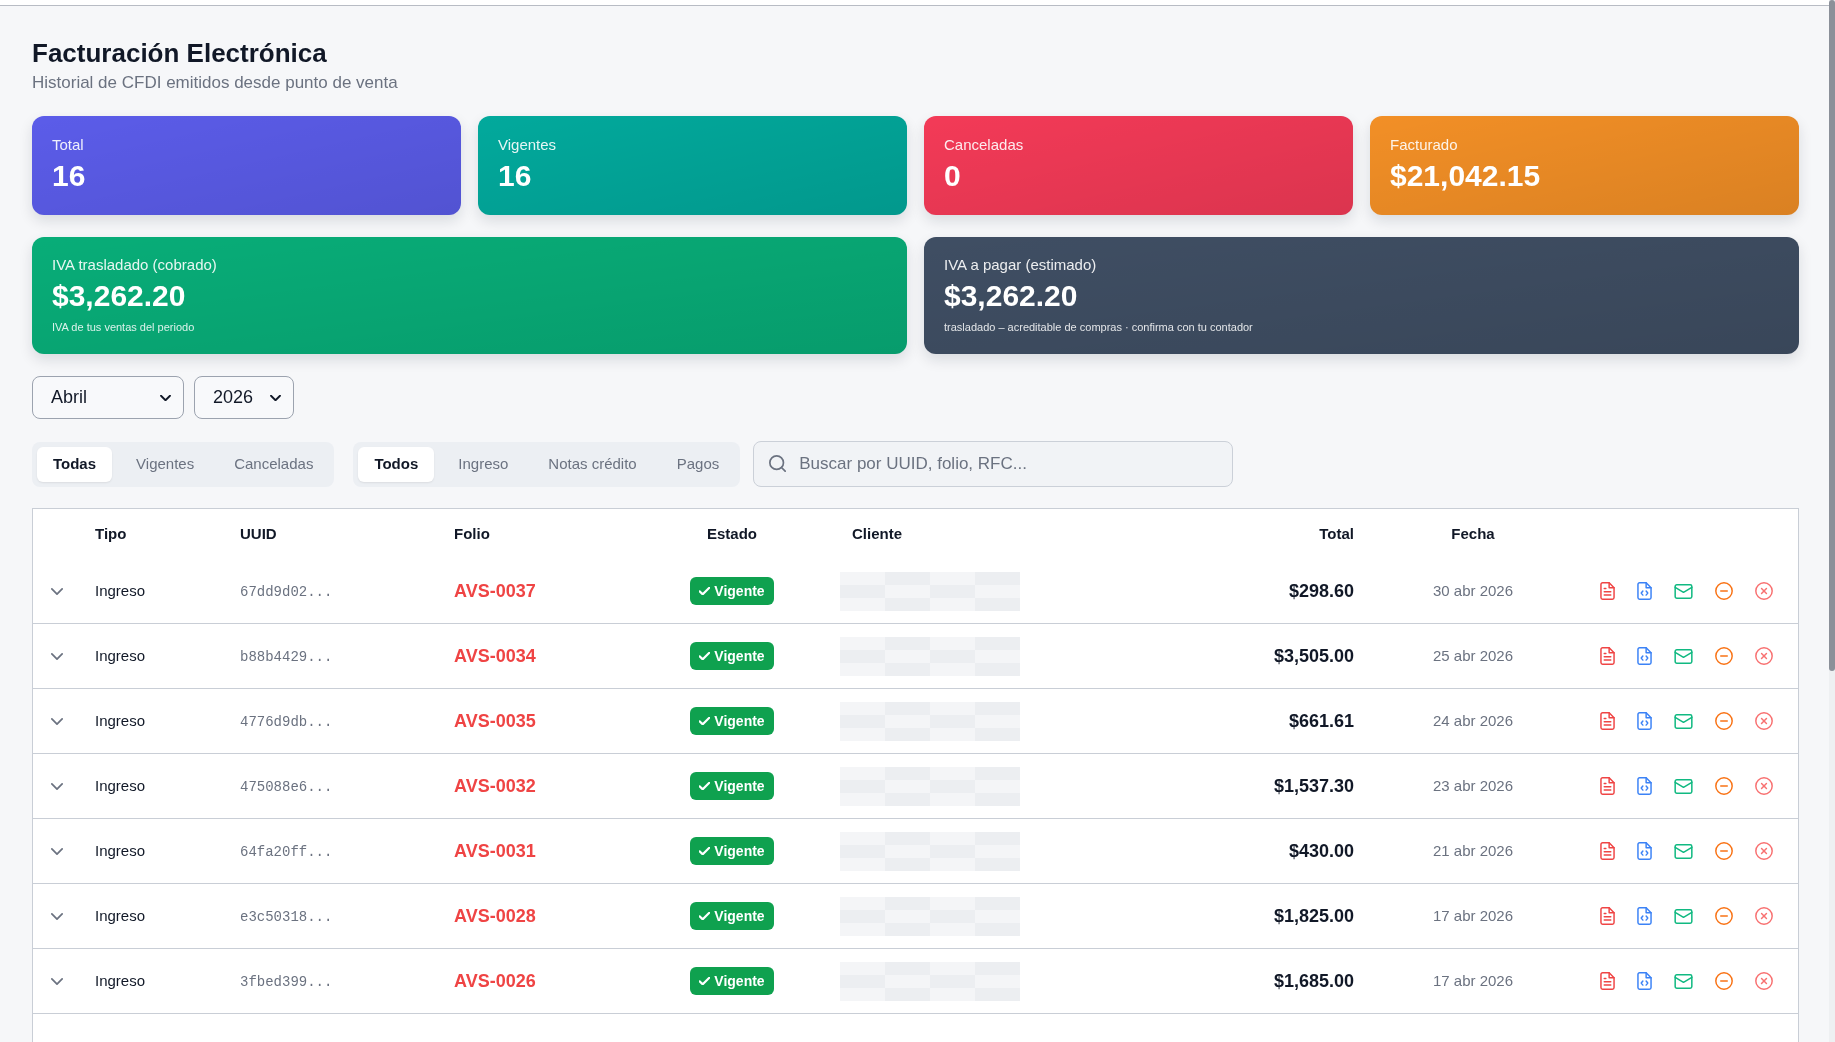 This screenshot has height=1042, width=1835. I want to click on invoice-date: 17 abr 2026, so click(1473, 915).